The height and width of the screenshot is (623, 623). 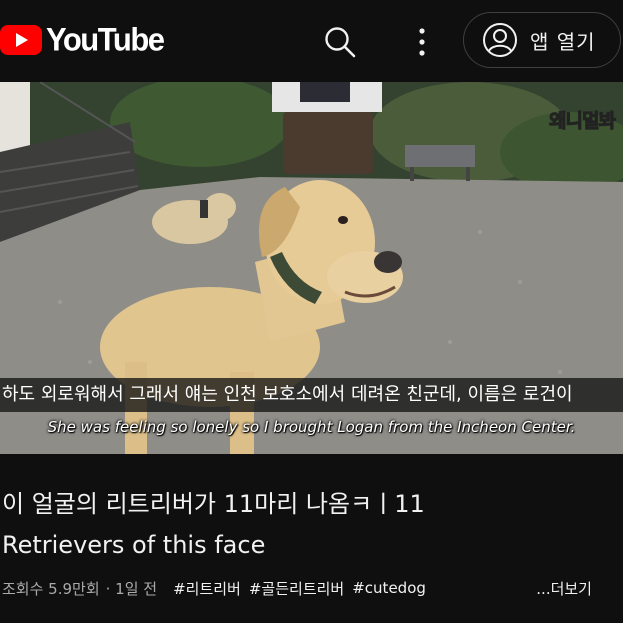 I want to click on more-vertical-icon, so click(x=422, y=42).